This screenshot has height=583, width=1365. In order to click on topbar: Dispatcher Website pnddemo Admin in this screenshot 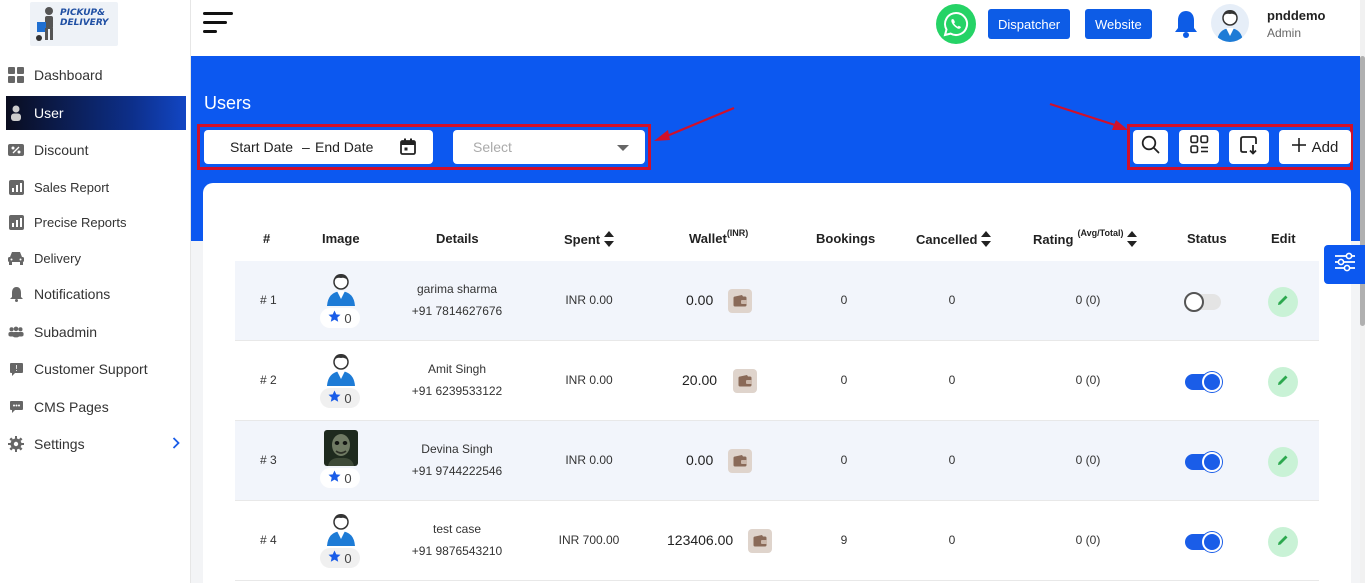, I will do `click(778, 28)`.